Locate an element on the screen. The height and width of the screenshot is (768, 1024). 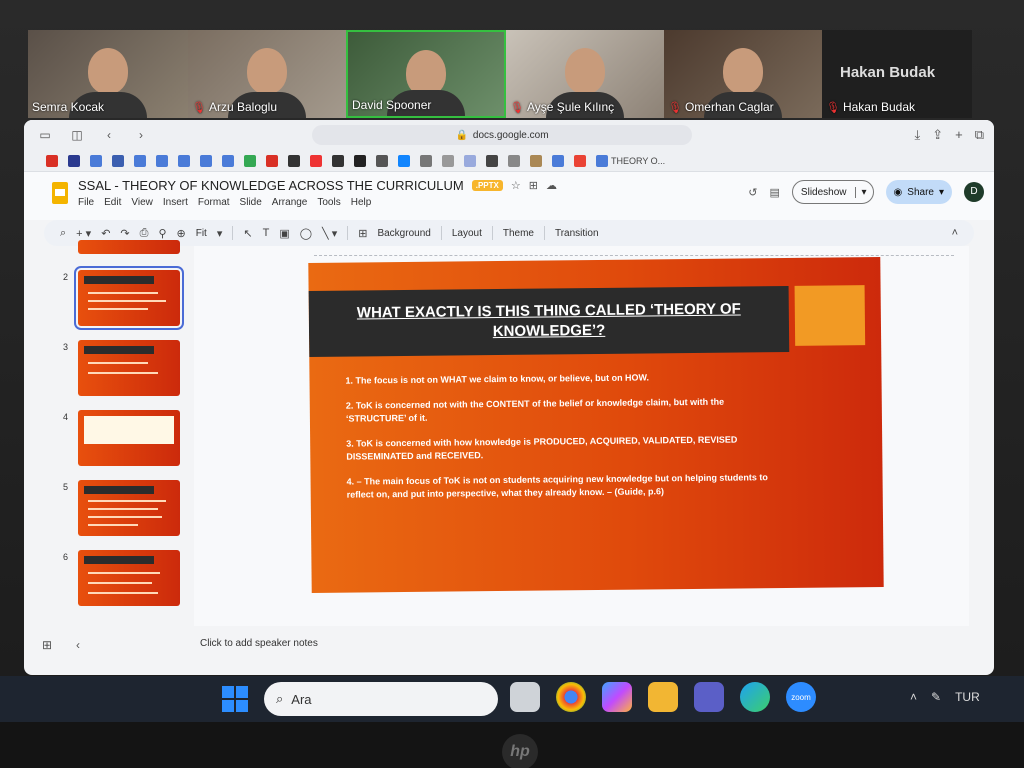
avatar: D is located at coordinates (974, 192).